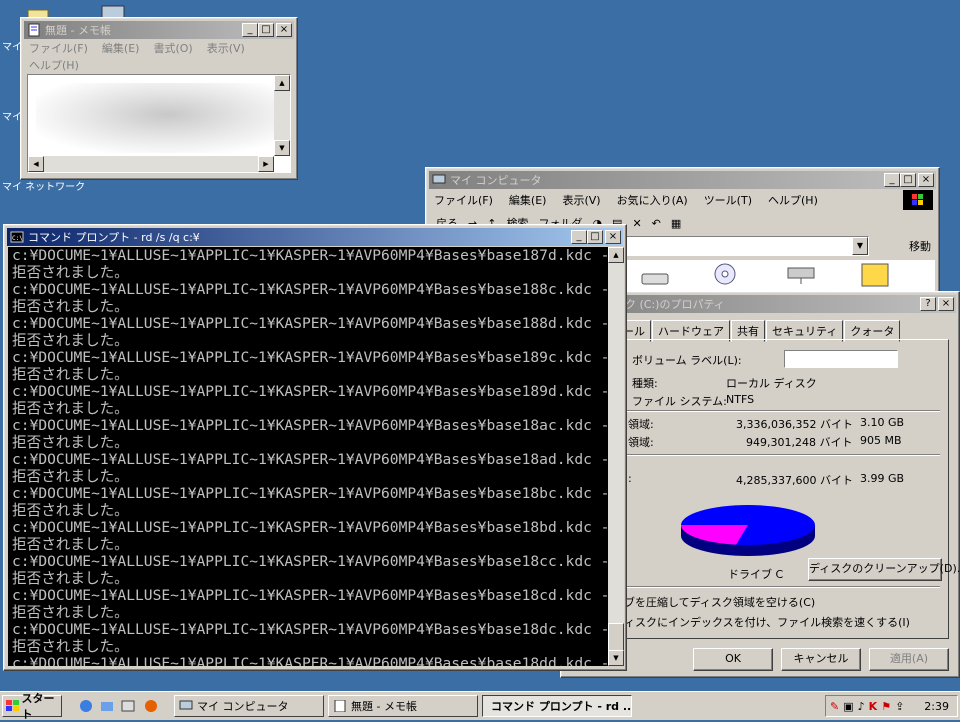 The width and height of the screenshot is (960, 722). What do you see at coordinates (249, 706) in the screenshot?
I see `taskbar-item-my-computer: マイ コンピュータ` at bounding box center [249, 706].